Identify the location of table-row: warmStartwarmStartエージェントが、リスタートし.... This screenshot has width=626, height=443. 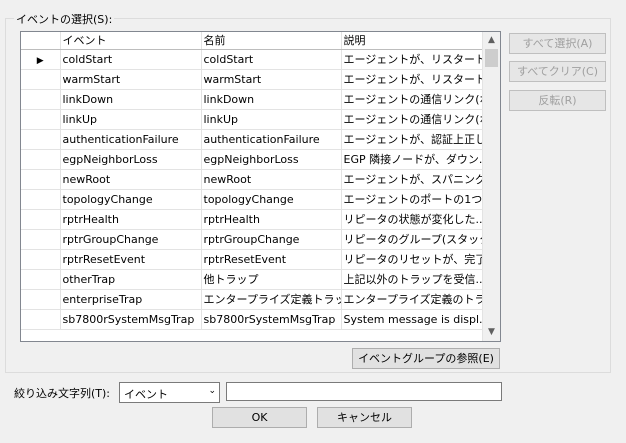
(253, 79).